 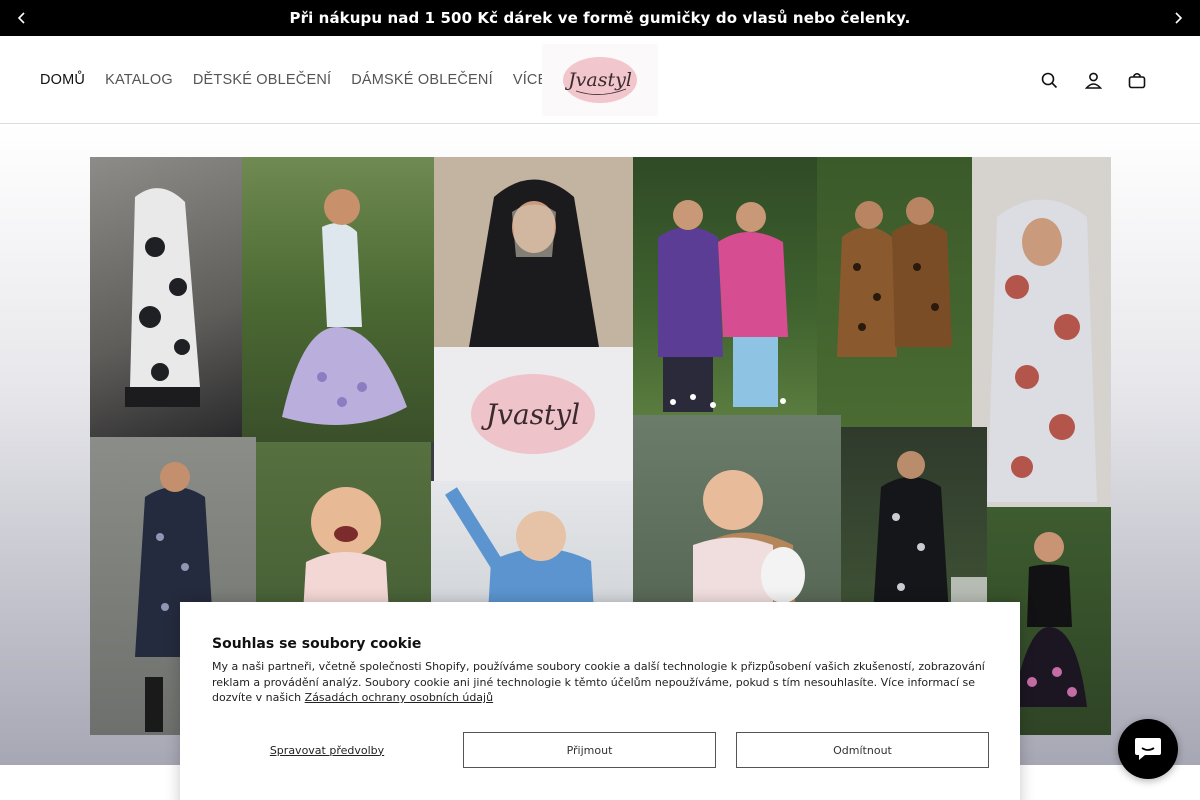 I want to click on nav-item-home: DOMŮ, so click(x=62, y=80).